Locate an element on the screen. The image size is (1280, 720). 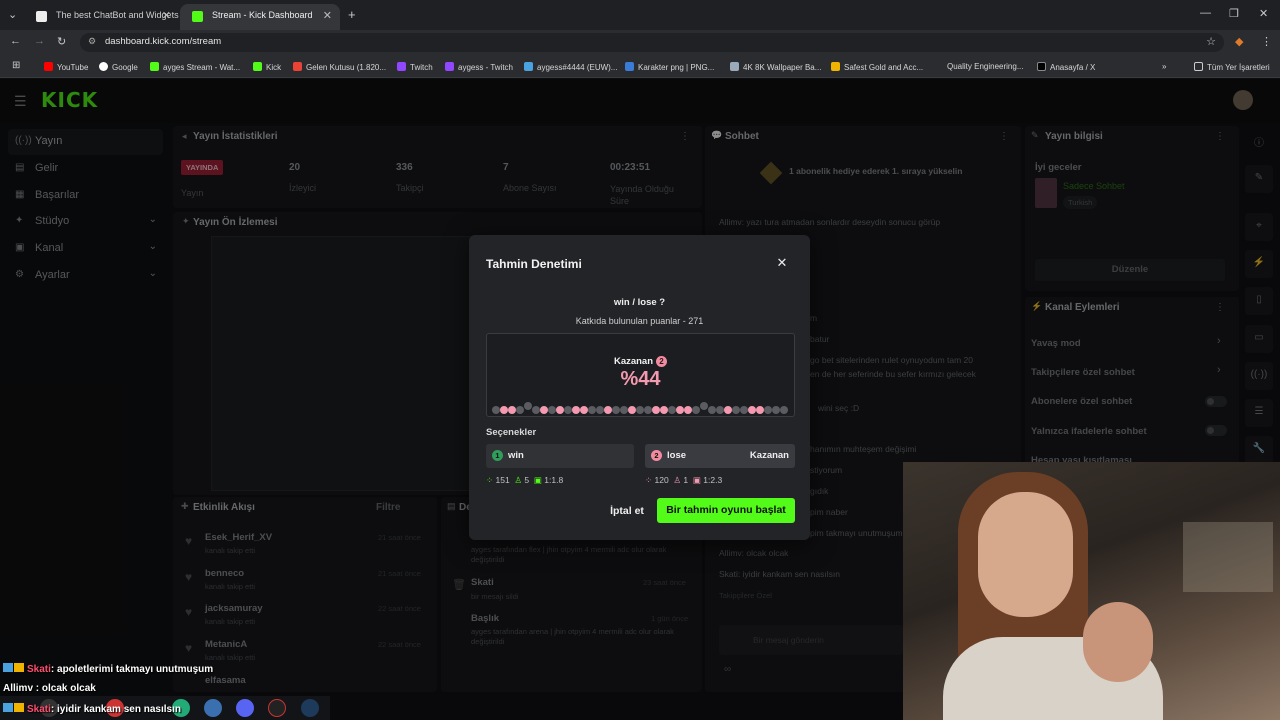
bookmark-aygess-twitch: aygess - Twitch is located at coordinates (479, 67).